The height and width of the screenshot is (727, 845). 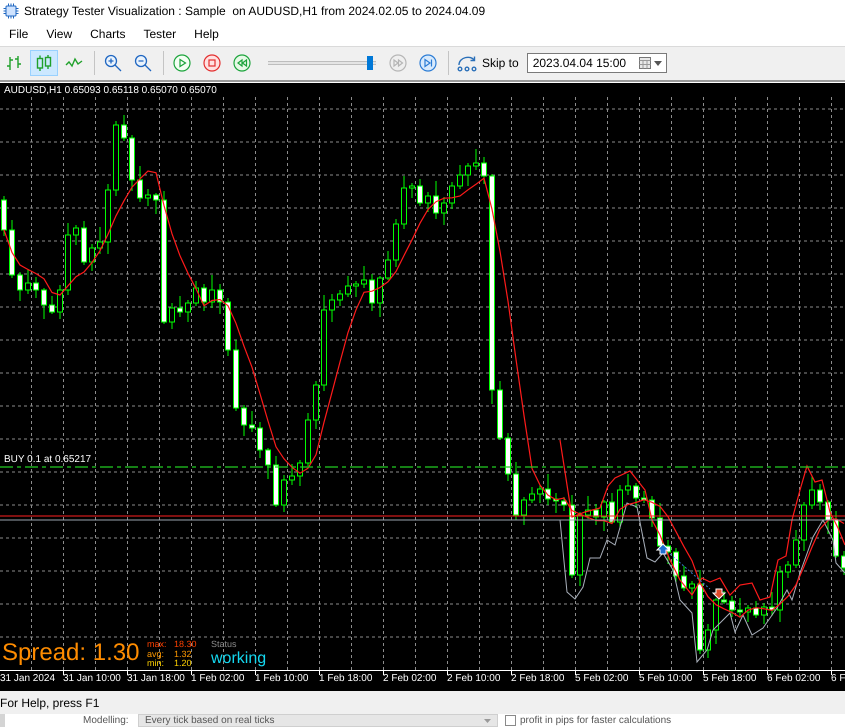 What do you see at coordinates (665, 679) in the screenshot?
I see `x-axis-label: 5 Feb 10:00` at bounding box center [665, 679].